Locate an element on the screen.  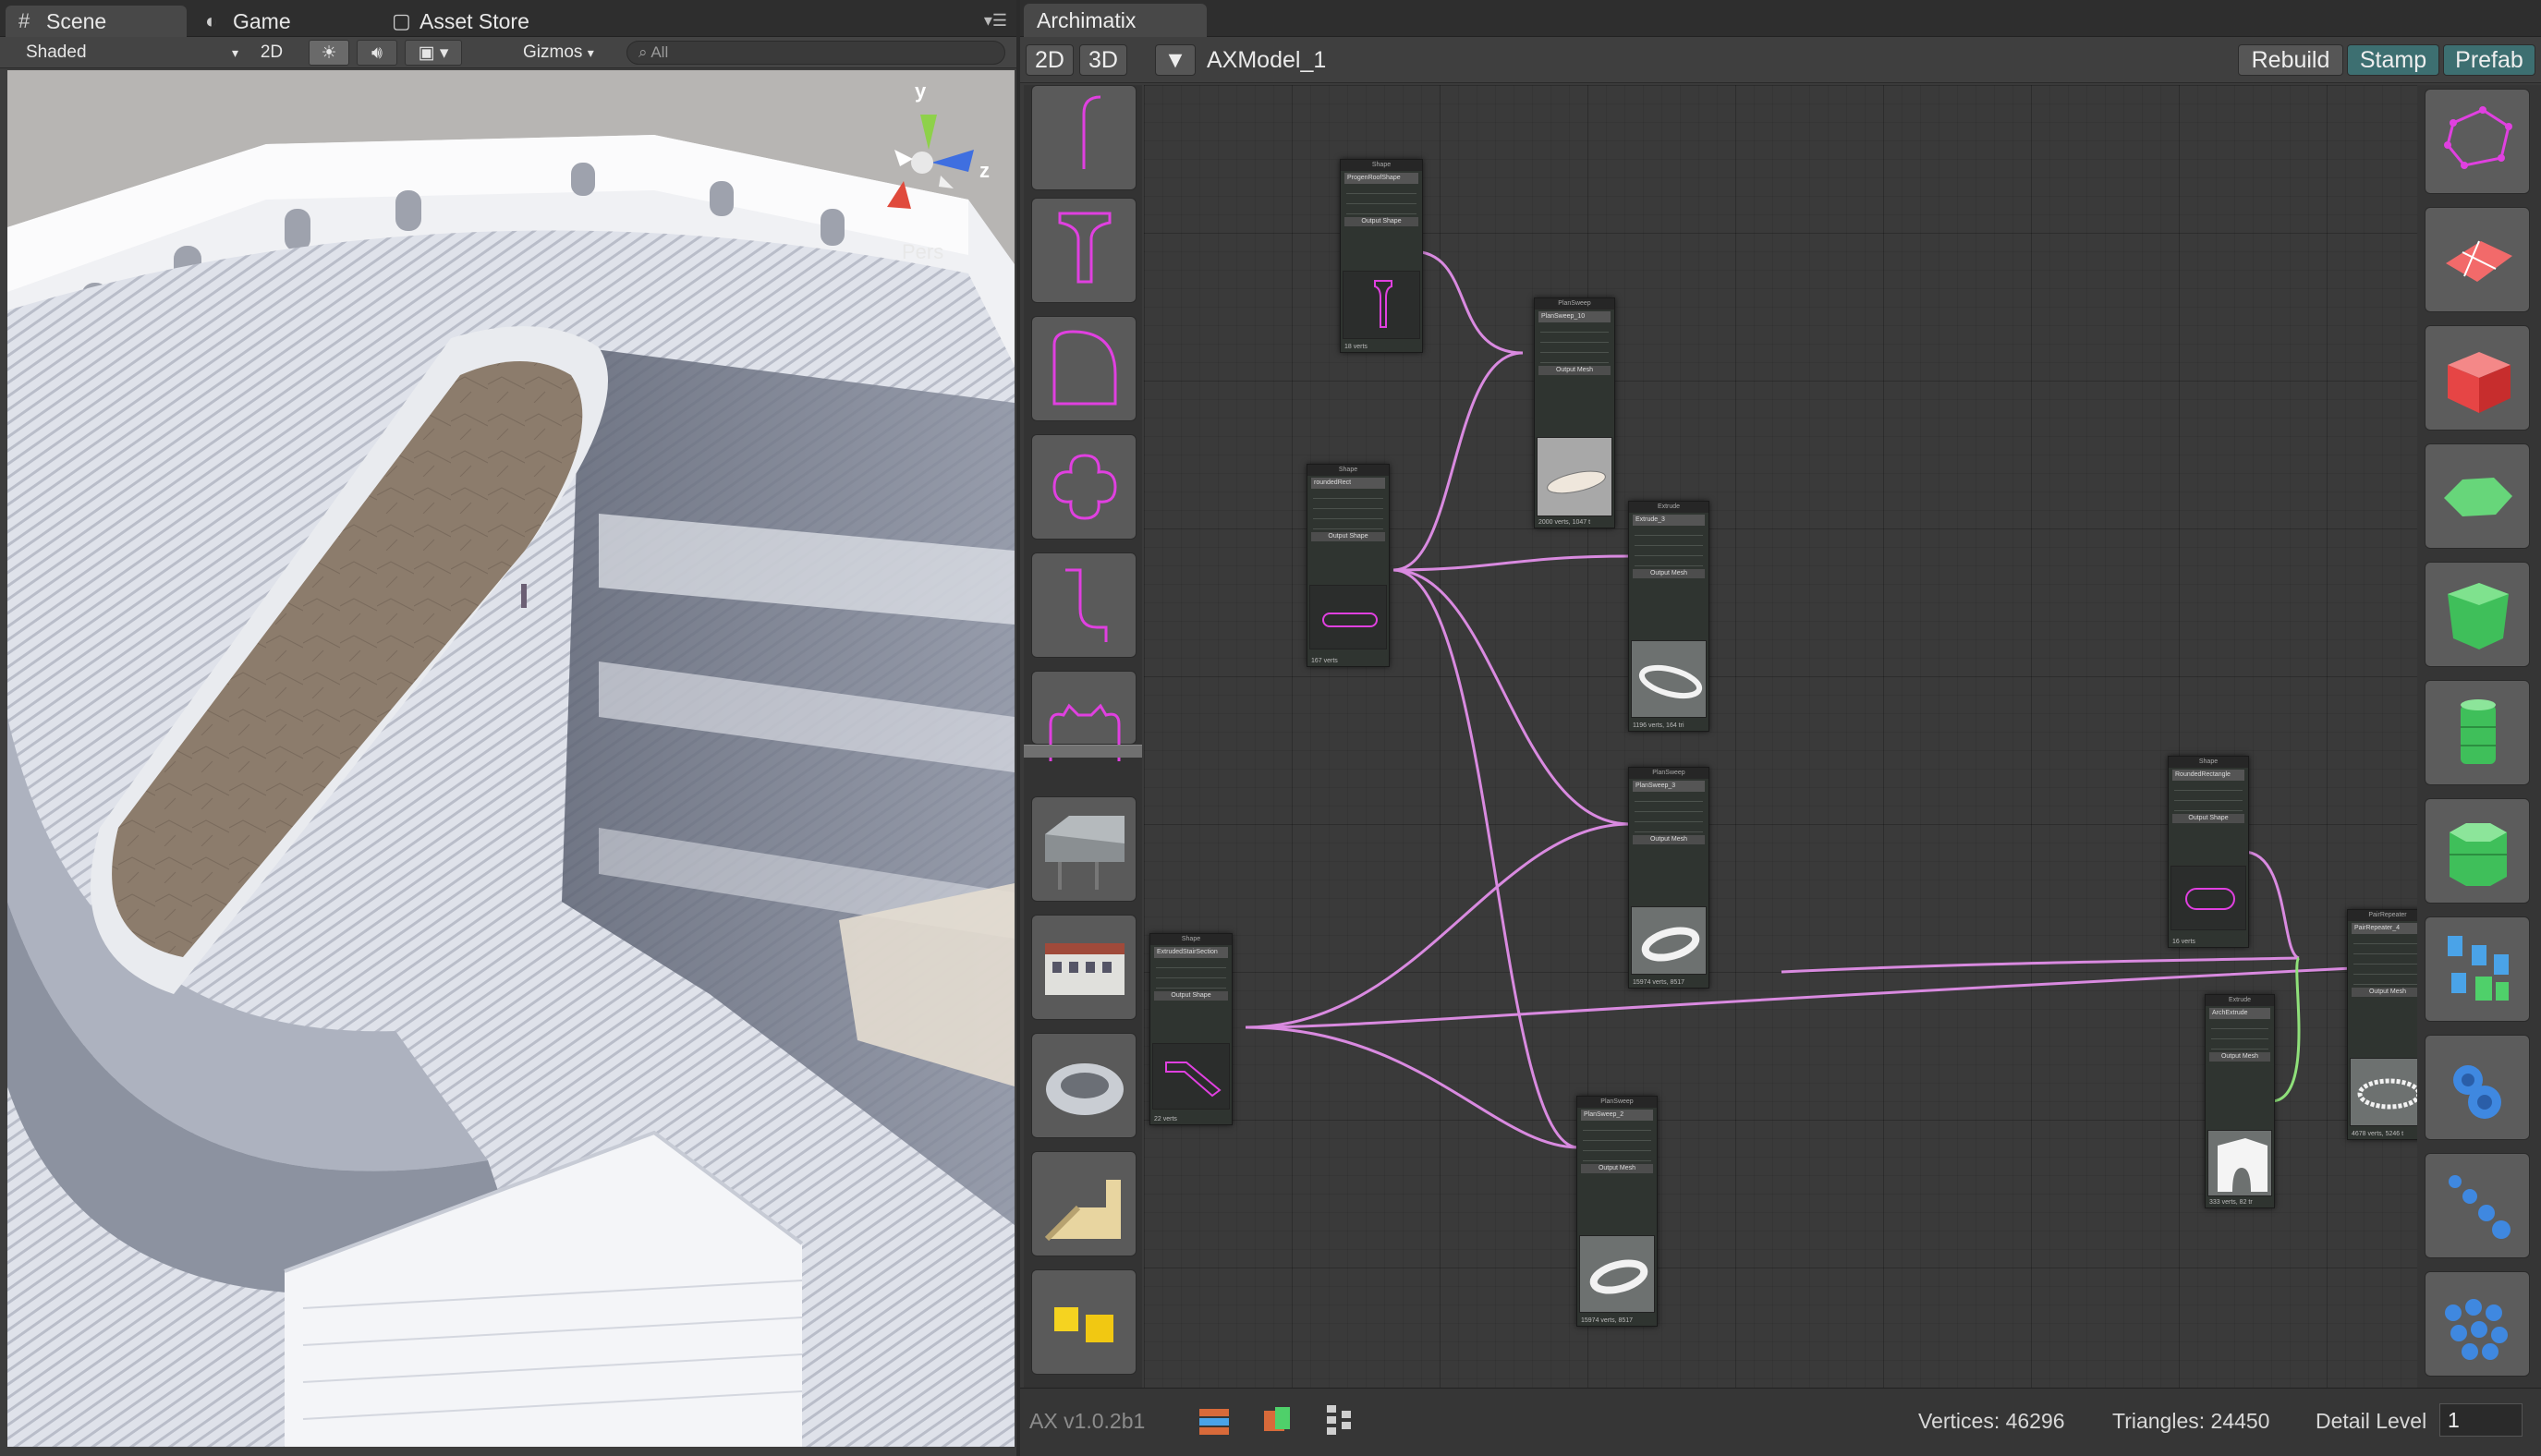
grid-icon: # is located at coordinates (24, 20).